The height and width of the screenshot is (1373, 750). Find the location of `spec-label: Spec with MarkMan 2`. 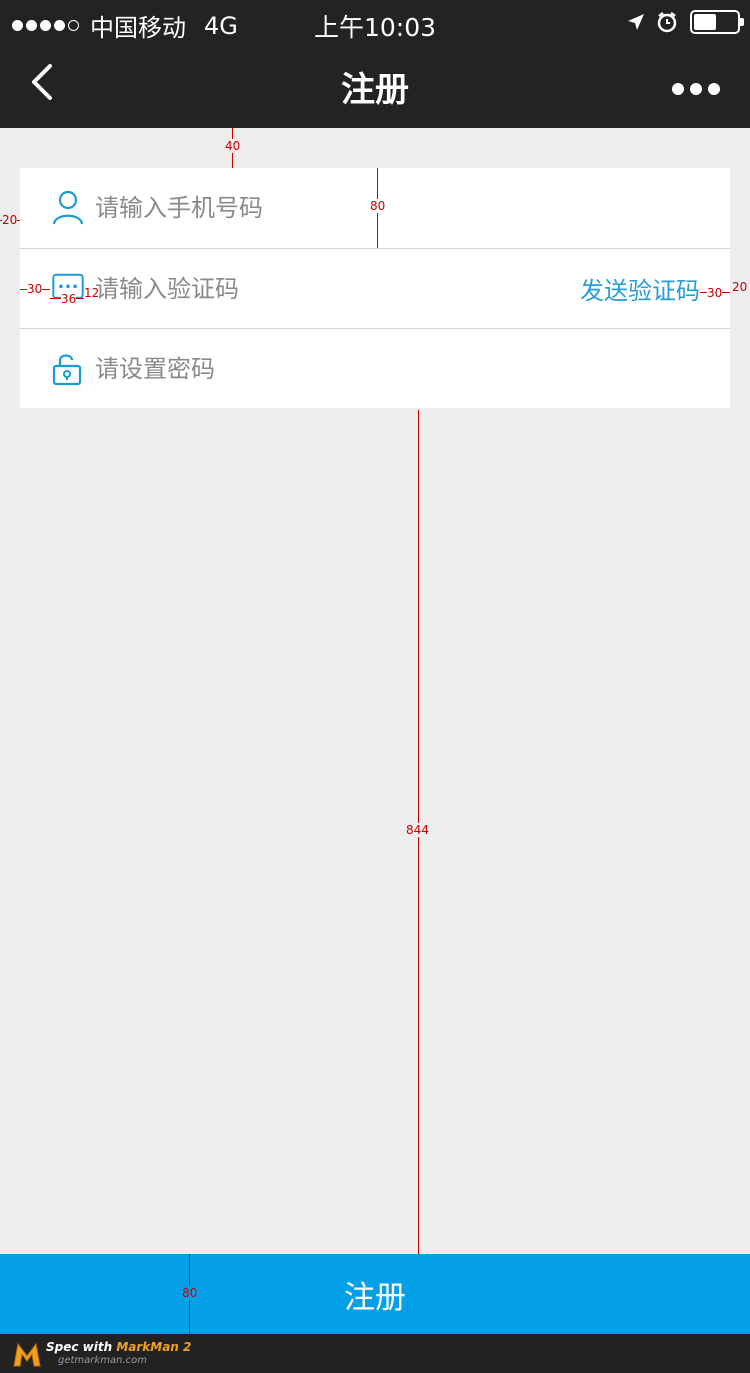

spec-label: Spec with MarkMan 2 is located at coordinates (119, 1347).